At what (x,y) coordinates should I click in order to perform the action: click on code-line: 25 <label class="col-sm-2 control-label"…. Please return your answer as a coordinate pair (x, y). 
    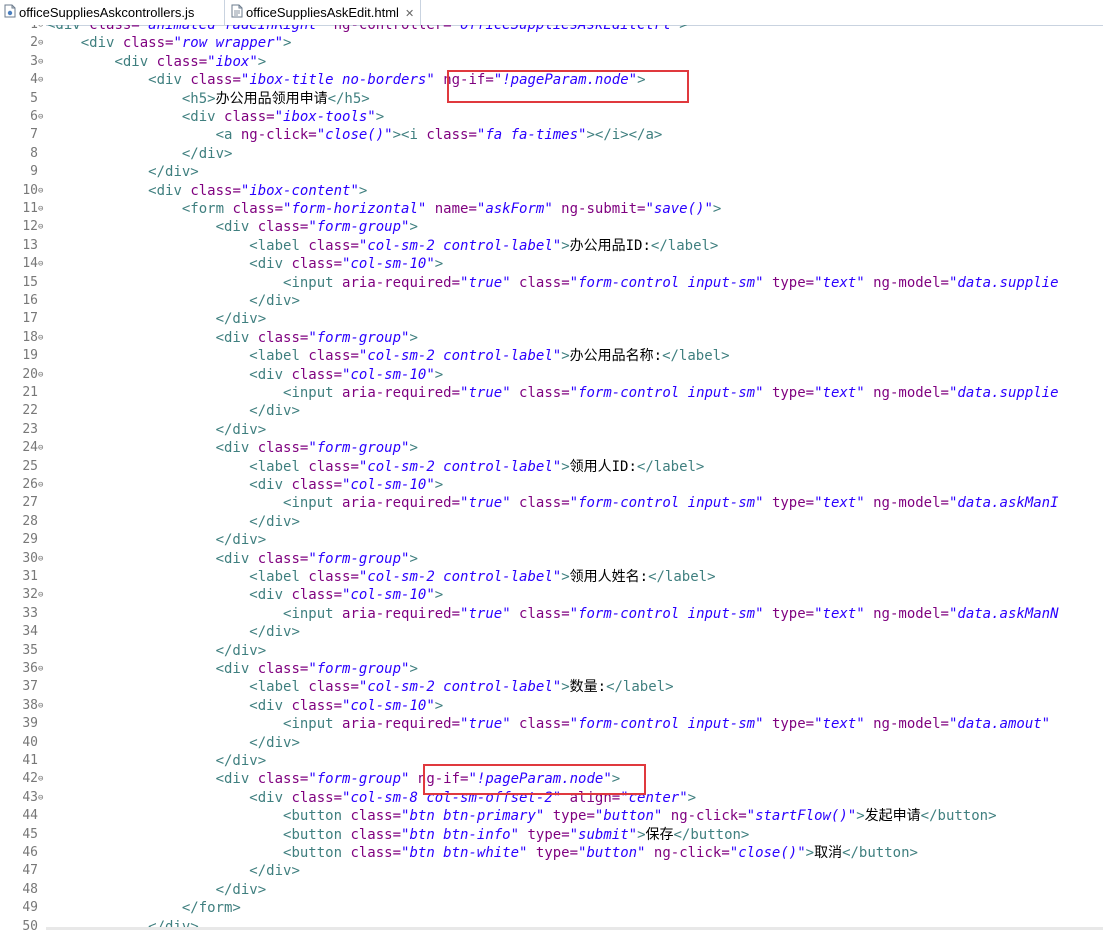
    Looking at the image, I should click on (551, 467).